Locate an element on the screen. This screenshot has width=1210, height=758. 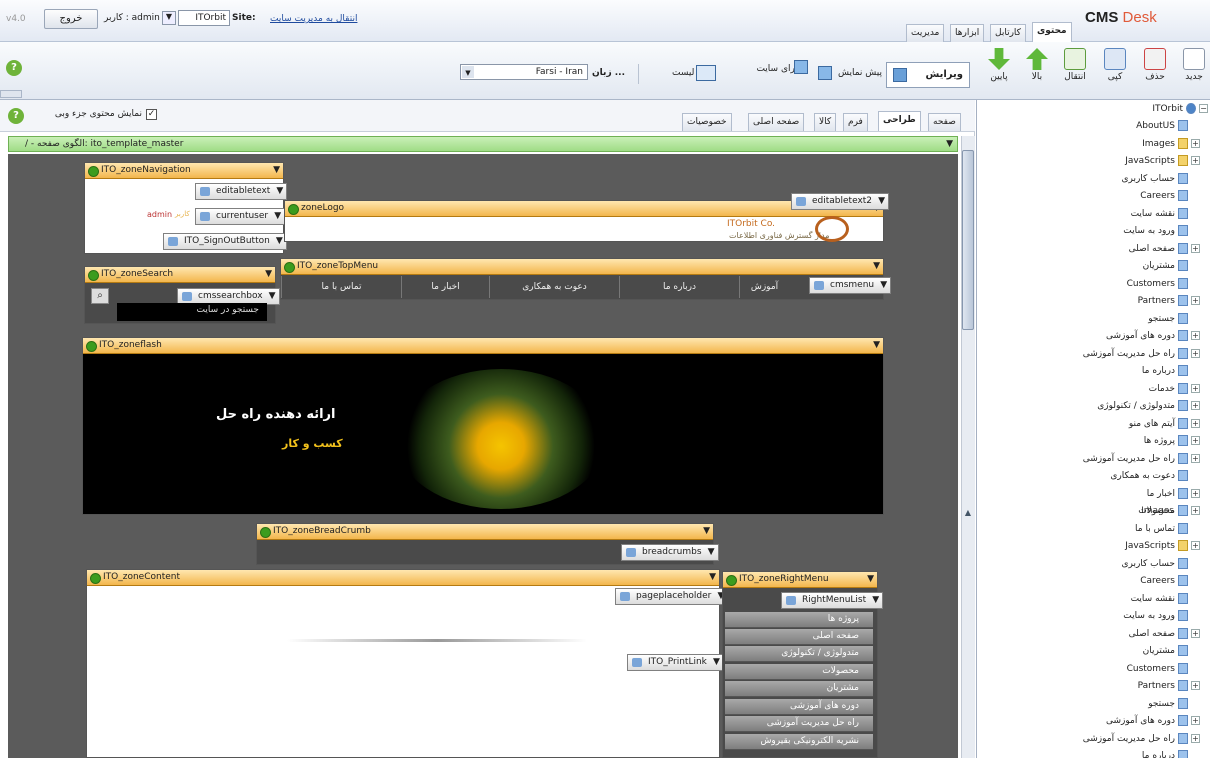
goto-site-link: انتقال به مدیریت سایت is located at coordinates (313, 19).